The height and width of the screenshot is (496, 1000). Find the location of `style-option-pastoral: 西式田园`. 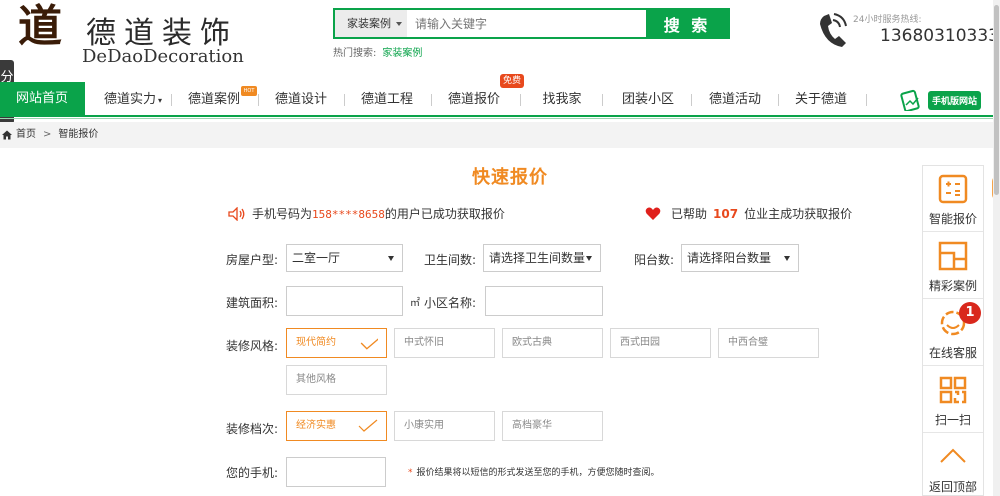

style-option-pastoral: 西式田园 is located at coordinates (660, 343).